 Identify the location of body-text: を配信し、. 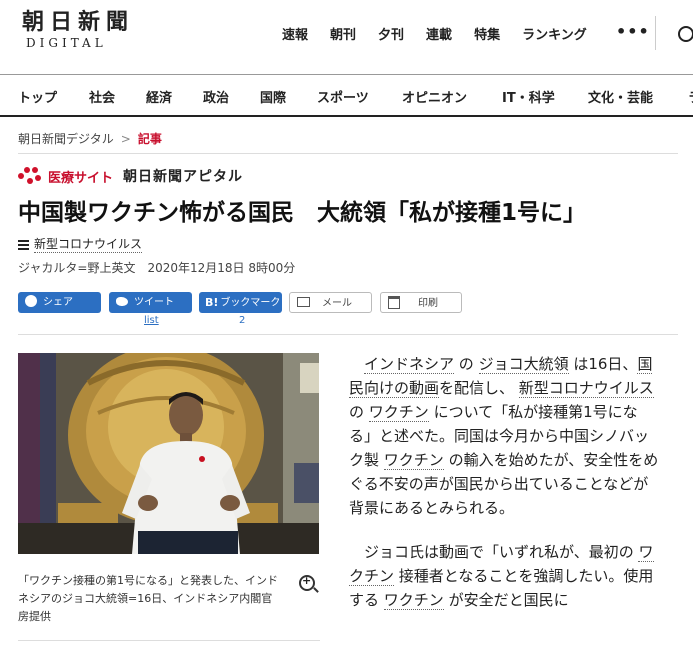
(479, 388).